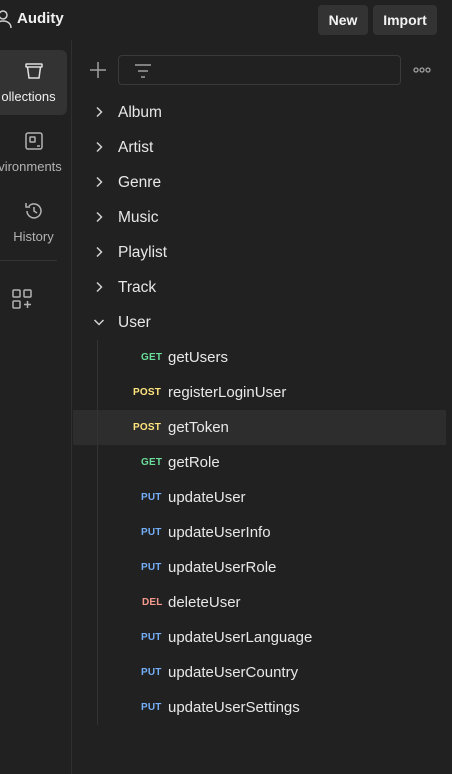 The image size is (452, 774). What do you see at coordinates (97, 532) in the screenshot?
I see `tree-guide-line` at bounding box center [97, 532].